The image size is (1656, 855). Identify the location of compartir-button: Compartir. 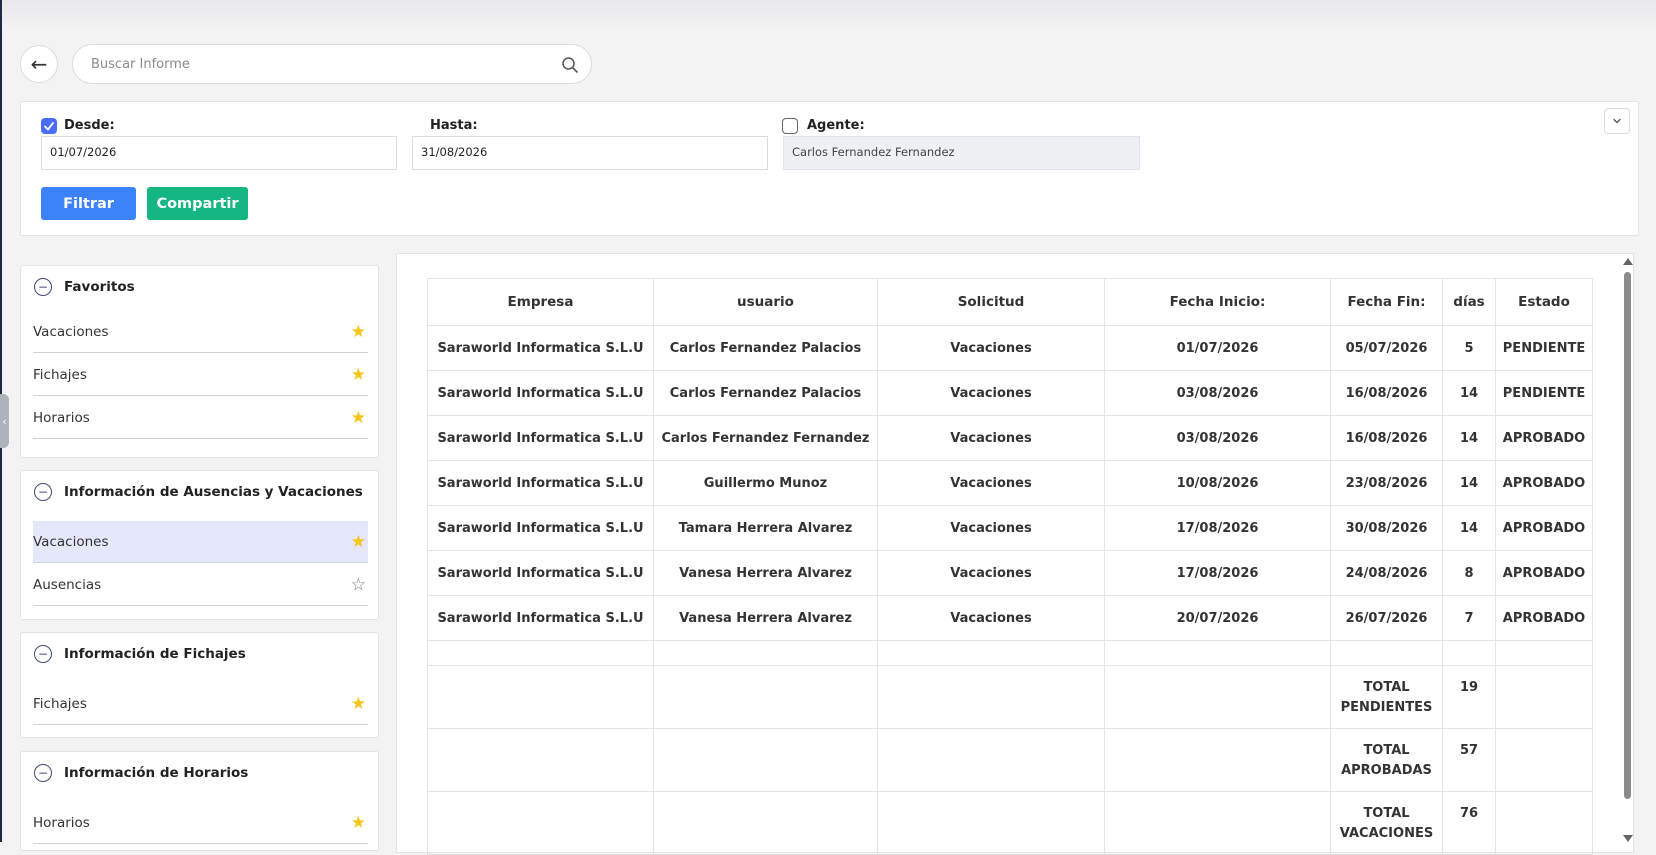
(197, 203).